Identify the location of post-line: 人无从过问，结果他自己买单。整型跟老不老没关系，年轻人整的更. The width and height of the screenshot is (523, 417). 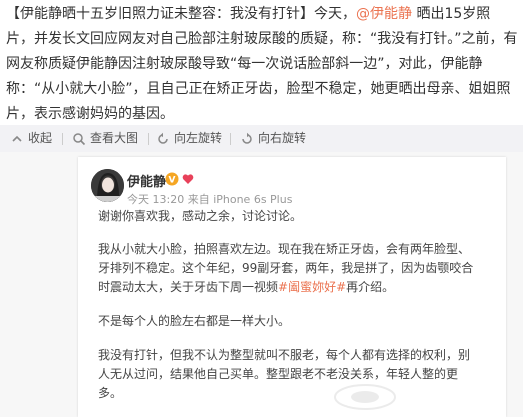
(278, 374).